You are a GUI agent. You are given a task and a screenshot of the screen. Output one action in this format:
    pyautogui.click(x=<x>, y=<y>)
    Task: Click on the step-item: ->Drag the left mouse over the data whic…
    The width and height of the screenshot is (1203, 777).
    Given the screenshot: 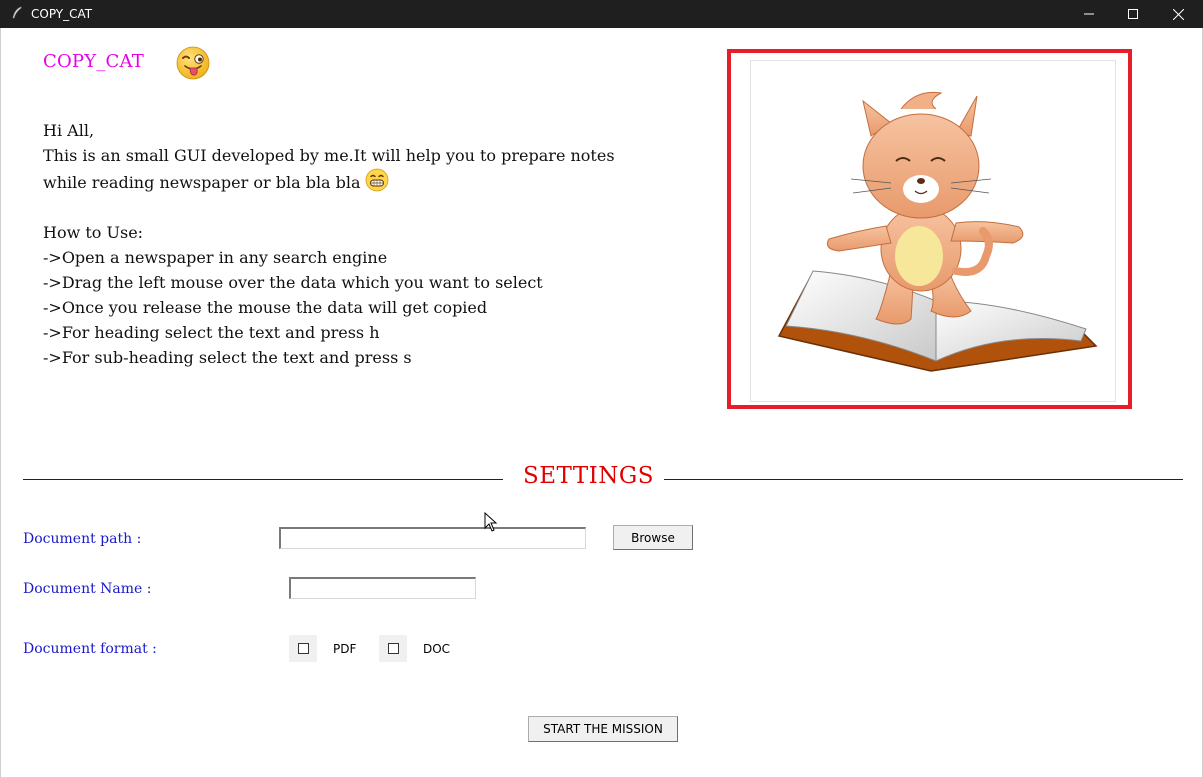 What is the action you would take?
    pyautogui.click(x=293, y=282)
    